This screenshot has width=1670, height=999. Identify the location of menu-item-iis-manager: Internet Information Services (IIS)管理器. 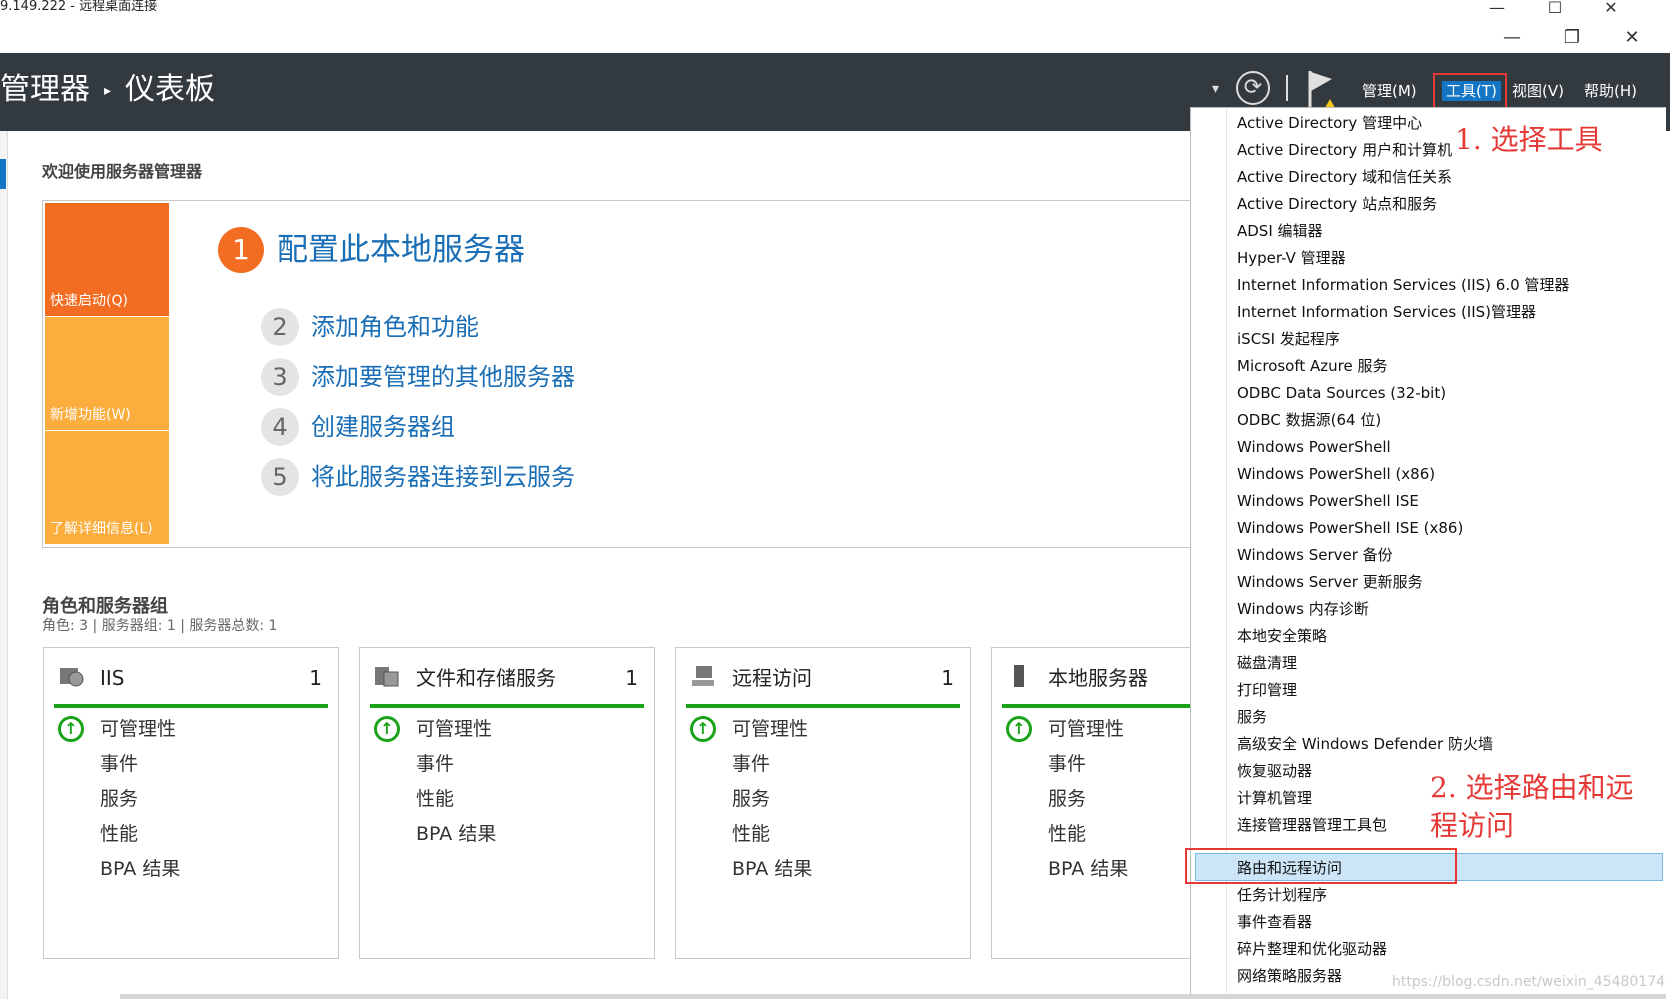
(1386, 312).